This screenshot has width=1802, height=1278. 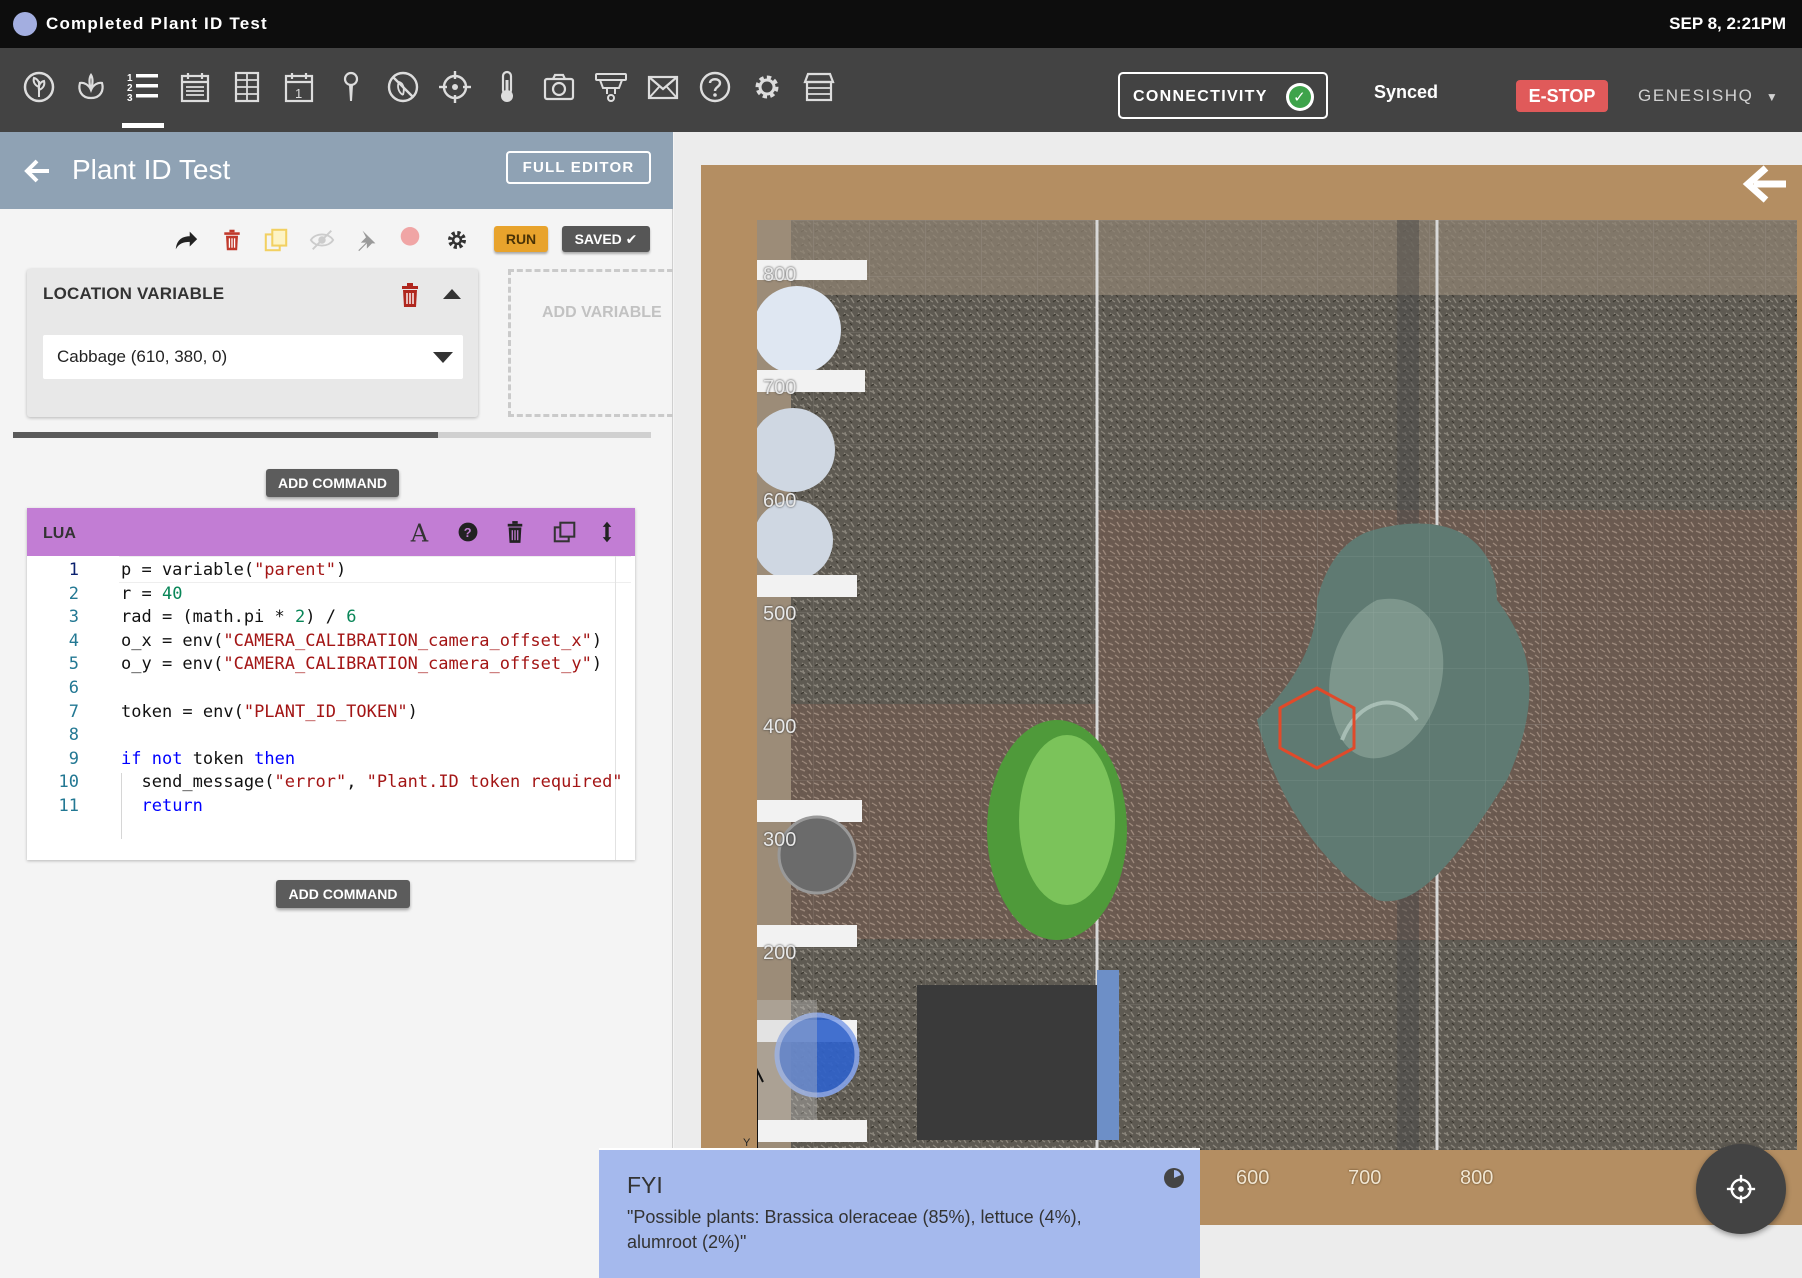 I want to click on location-variable-card: LOCATION VARIABLE Cabbage (610, 380, 0), so click(x=252, y=343).